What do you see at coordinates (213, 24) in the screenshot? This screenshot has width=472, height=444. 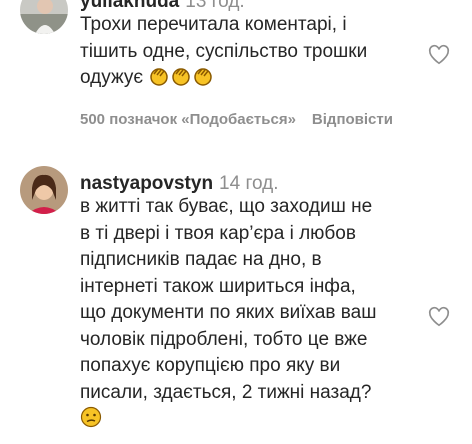 I see `comment-text-line: Трохи перечитала коментарі, і` at bounding box center [213, 24].